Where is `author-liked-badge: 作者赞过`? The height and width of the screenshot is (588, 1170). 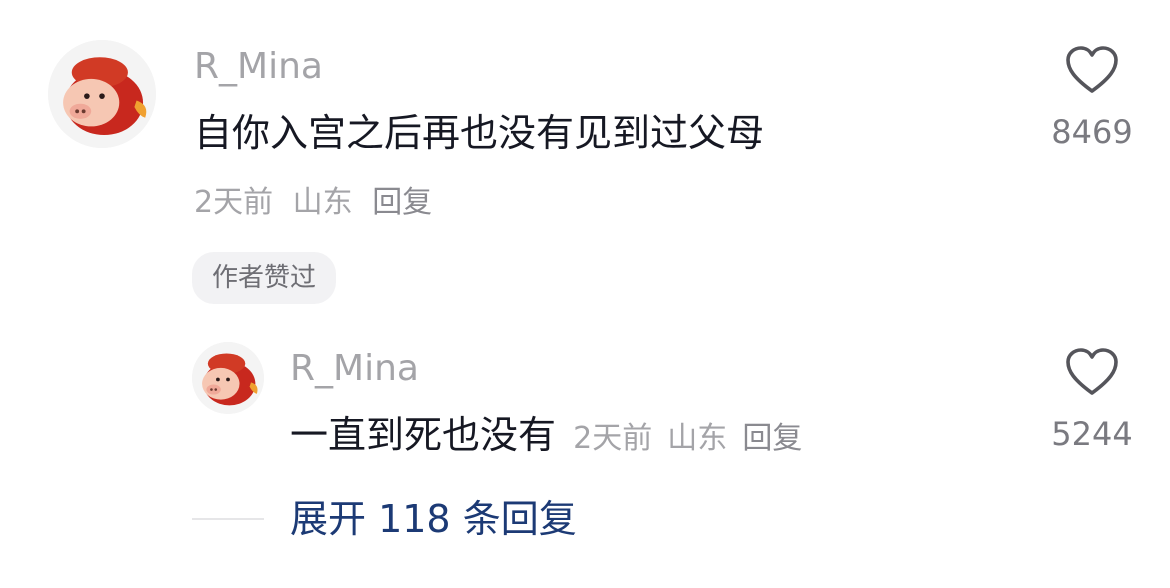 author-liked-badge: 作者赞过 is located at coordinates (264, 278).